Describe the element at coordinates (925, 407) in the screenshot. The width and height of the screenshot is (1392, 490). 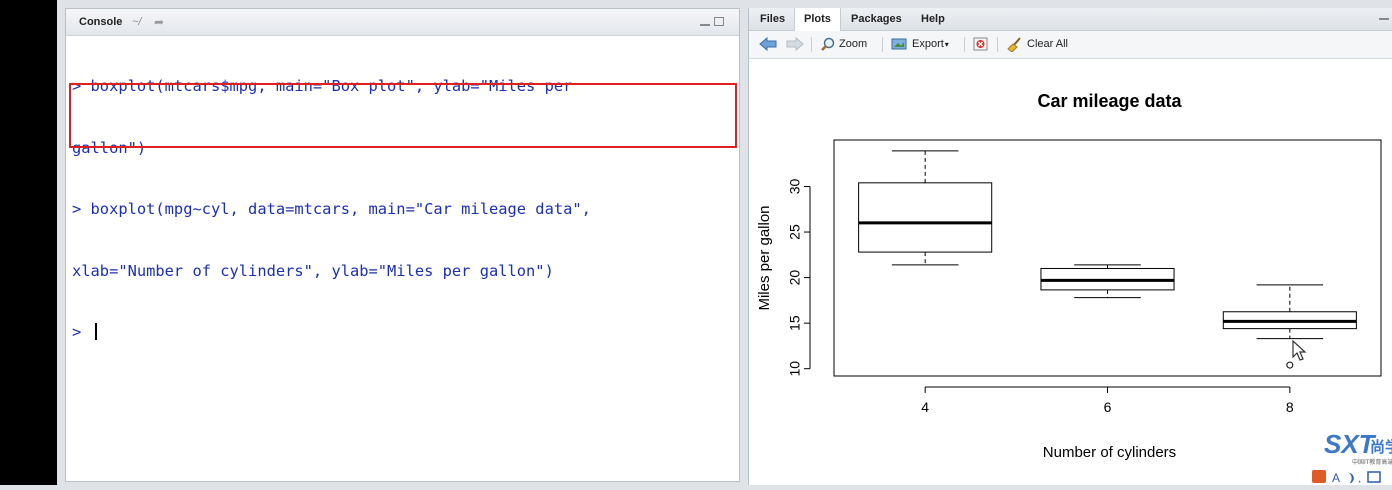
I see `x-tick-label: 4` at that location.